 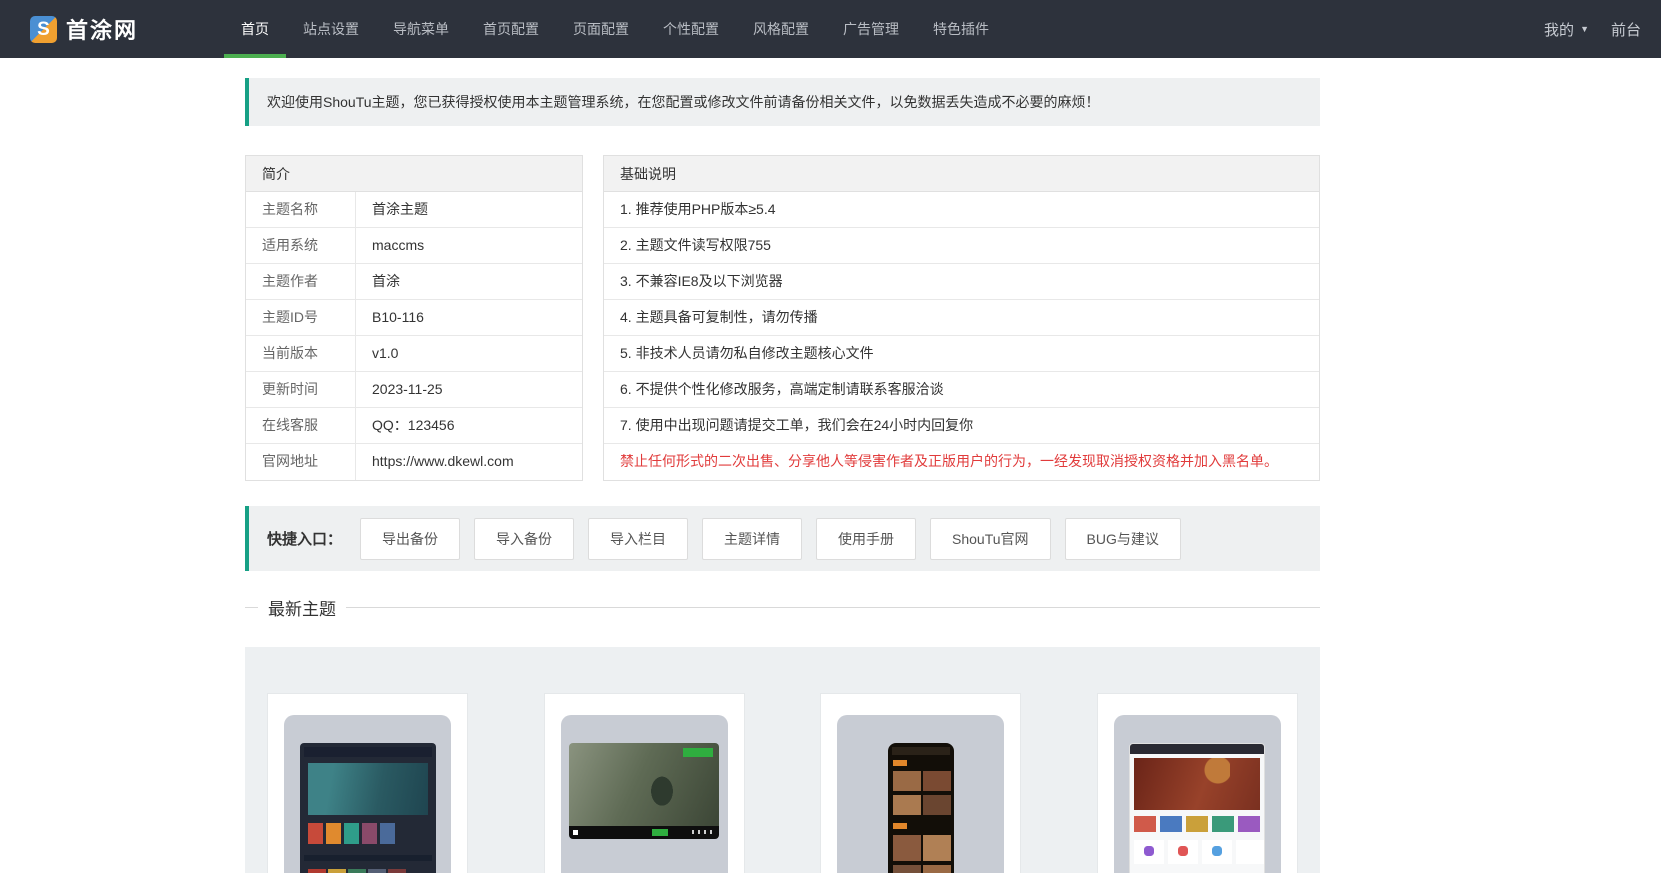 What do you see at coordinates (421, 29) in the screenshot?
I see `nav-item-nav-menu: 导航菜单` at bounding box center [421, 29].